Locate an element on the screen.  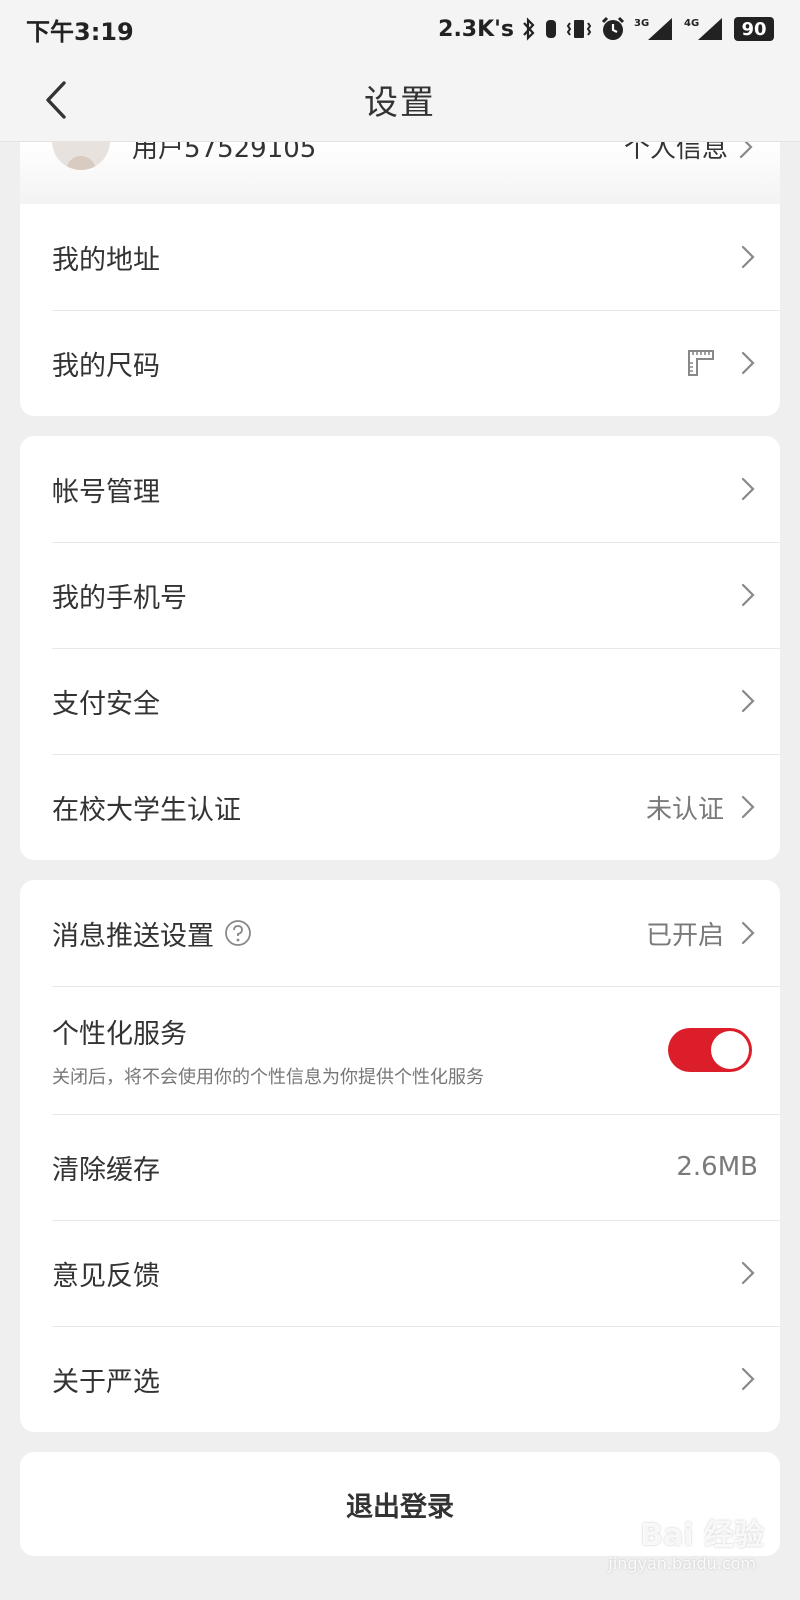
chevron-left-icon is located at coordinates (56, 100).